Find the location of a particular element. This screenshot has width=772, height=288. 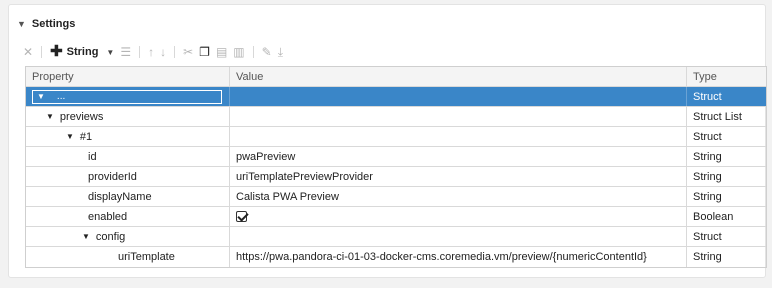

table-row-id: id pwaPreview String is located at coordinates (396, 157).